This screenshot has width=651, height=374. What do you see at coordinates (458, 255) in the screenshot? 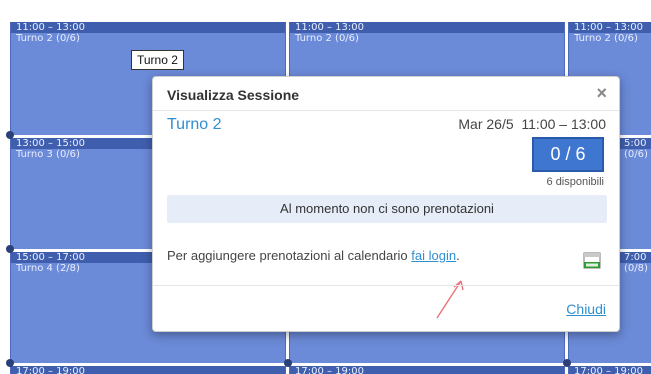
I see `login-prompt-suffix: .` at bounding box center [458, 255].